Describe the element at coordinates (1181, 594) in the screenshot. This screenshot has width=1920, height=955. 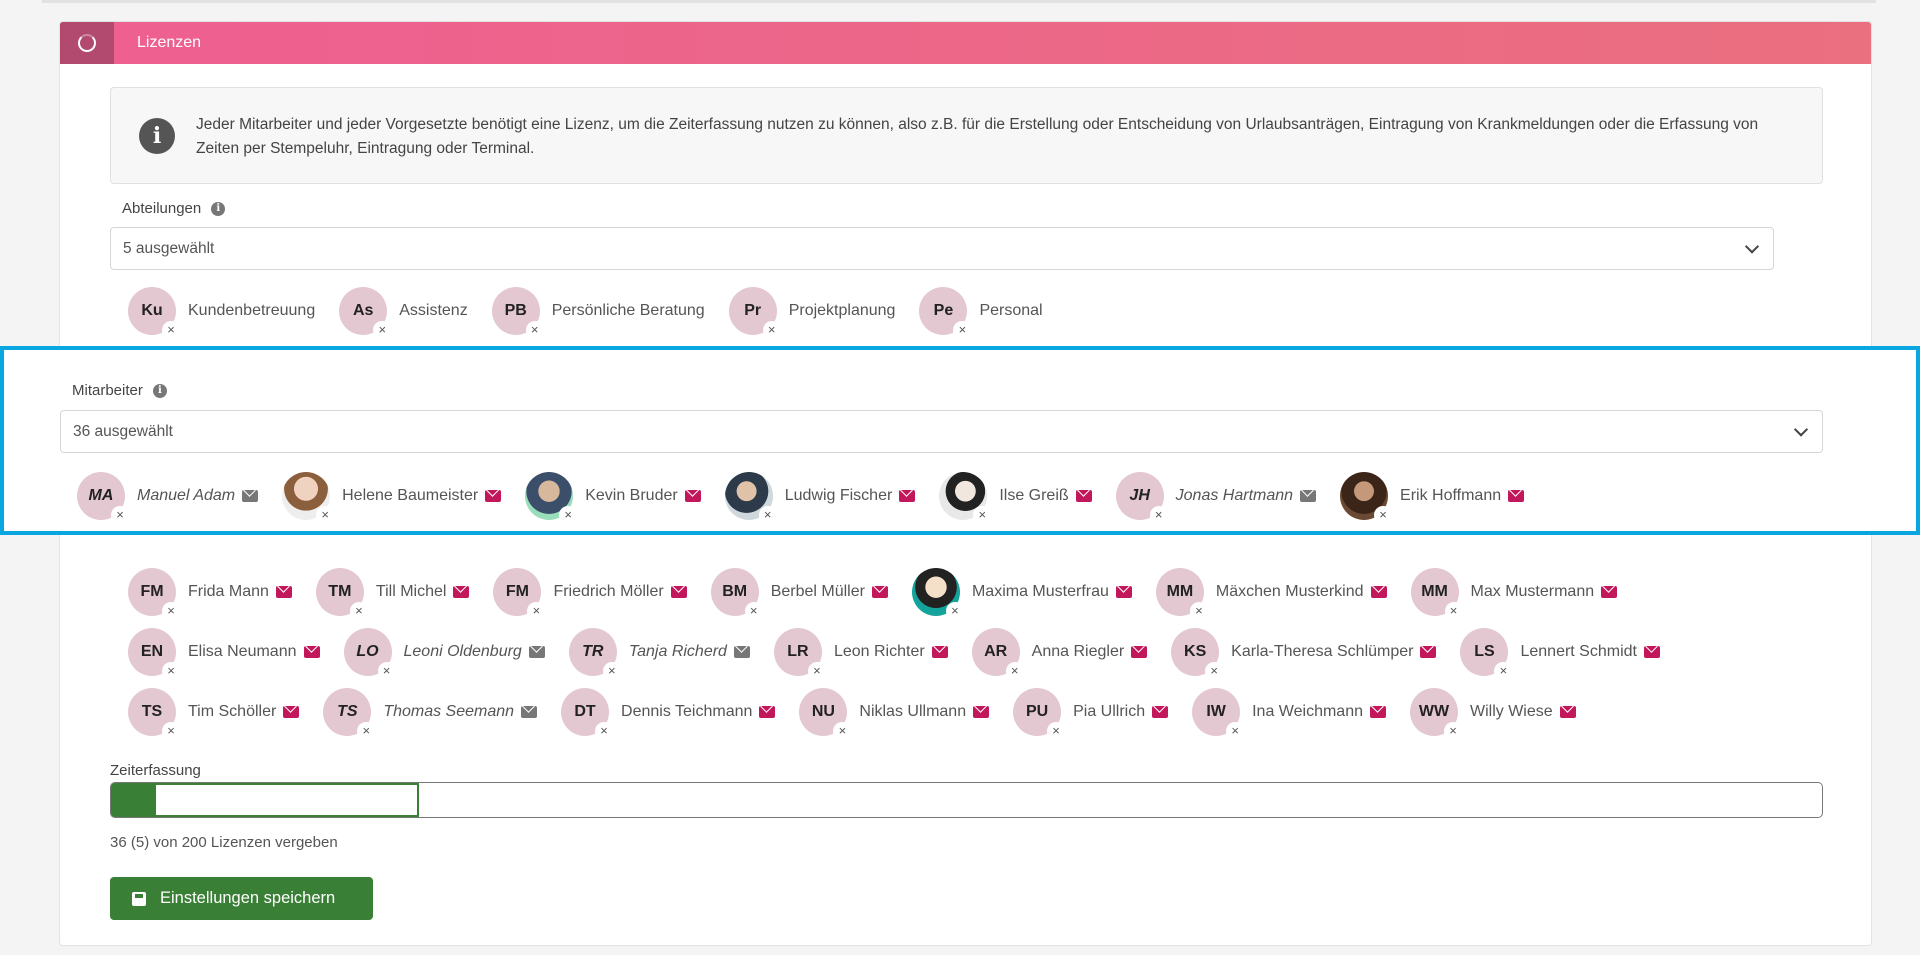
I see `avatar: MM ×` at that location.